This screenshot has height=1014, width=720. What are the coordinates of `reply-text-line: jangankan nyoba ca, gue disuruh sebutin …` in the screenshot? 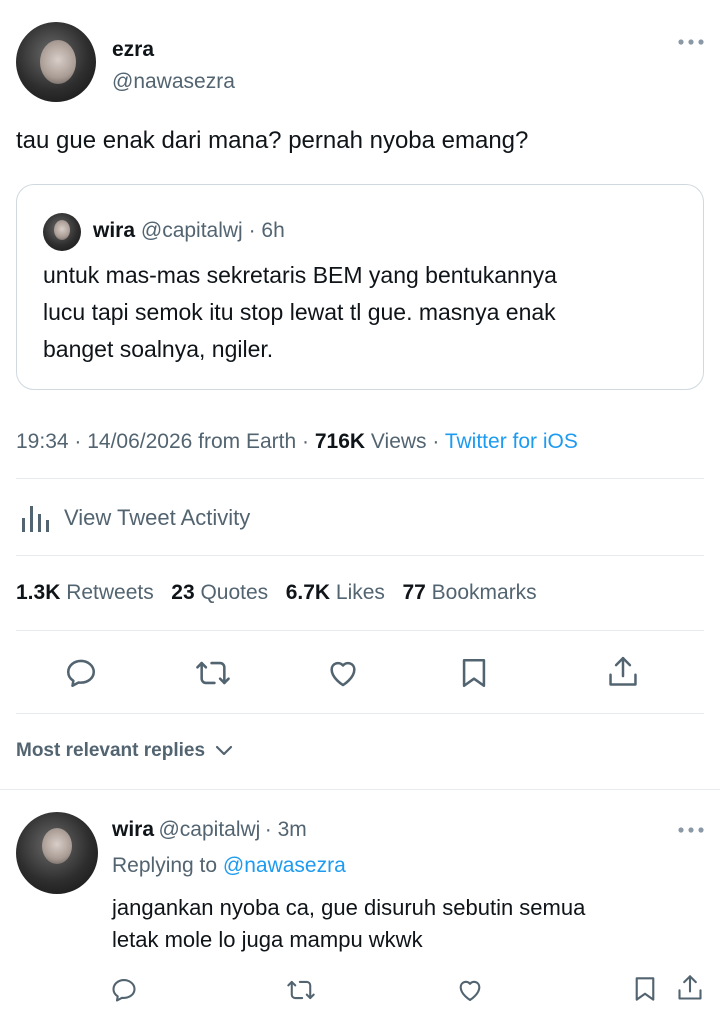 It's located at (349, 907).